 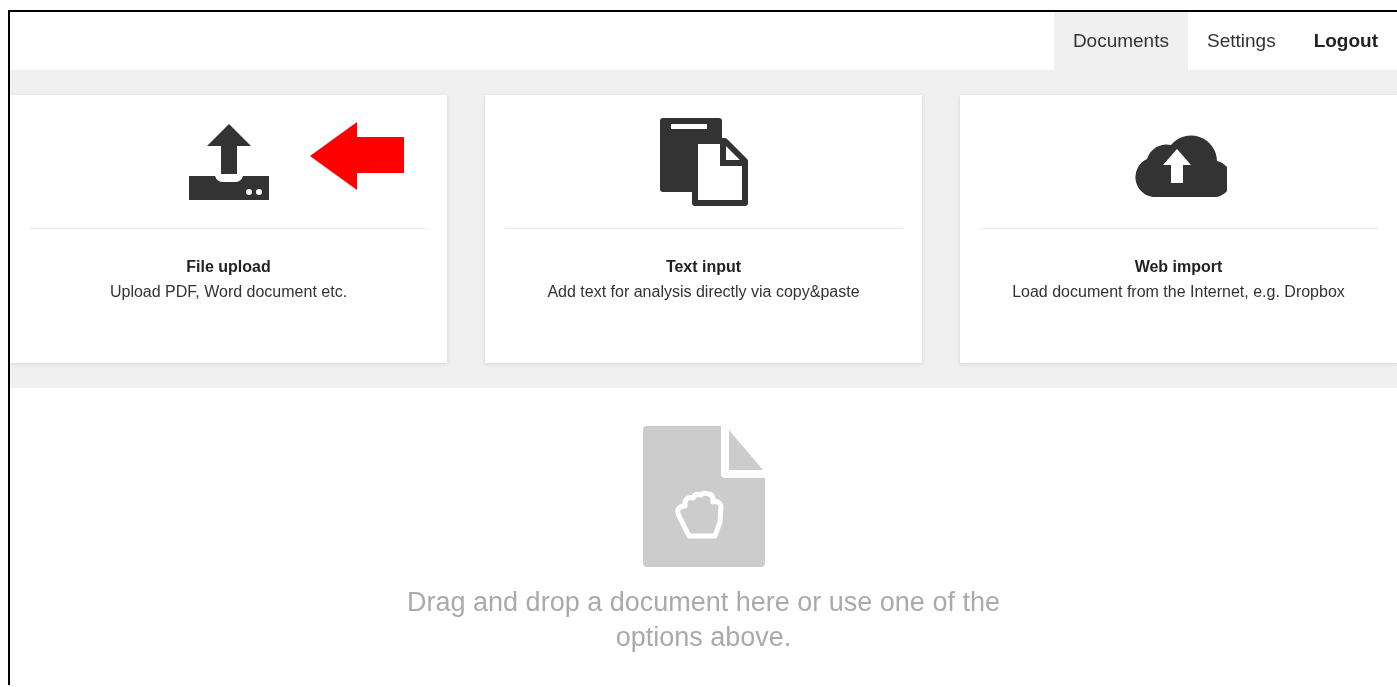 I want to click on card-description: Add text for analysis directly via copy&paste, so click(x=703, y=292).